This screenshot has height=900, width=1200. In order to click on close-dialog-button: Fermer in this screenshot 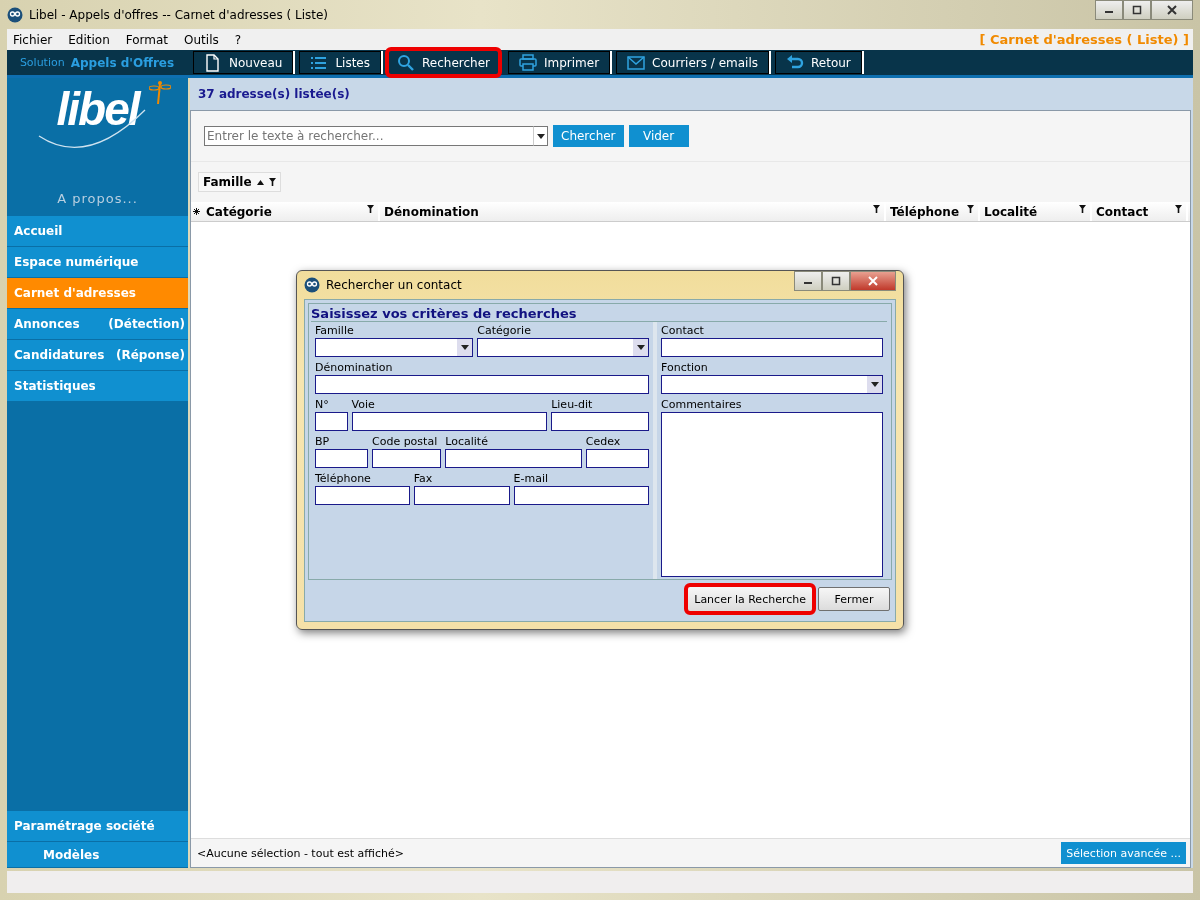, I will do `click(854, 599)`.